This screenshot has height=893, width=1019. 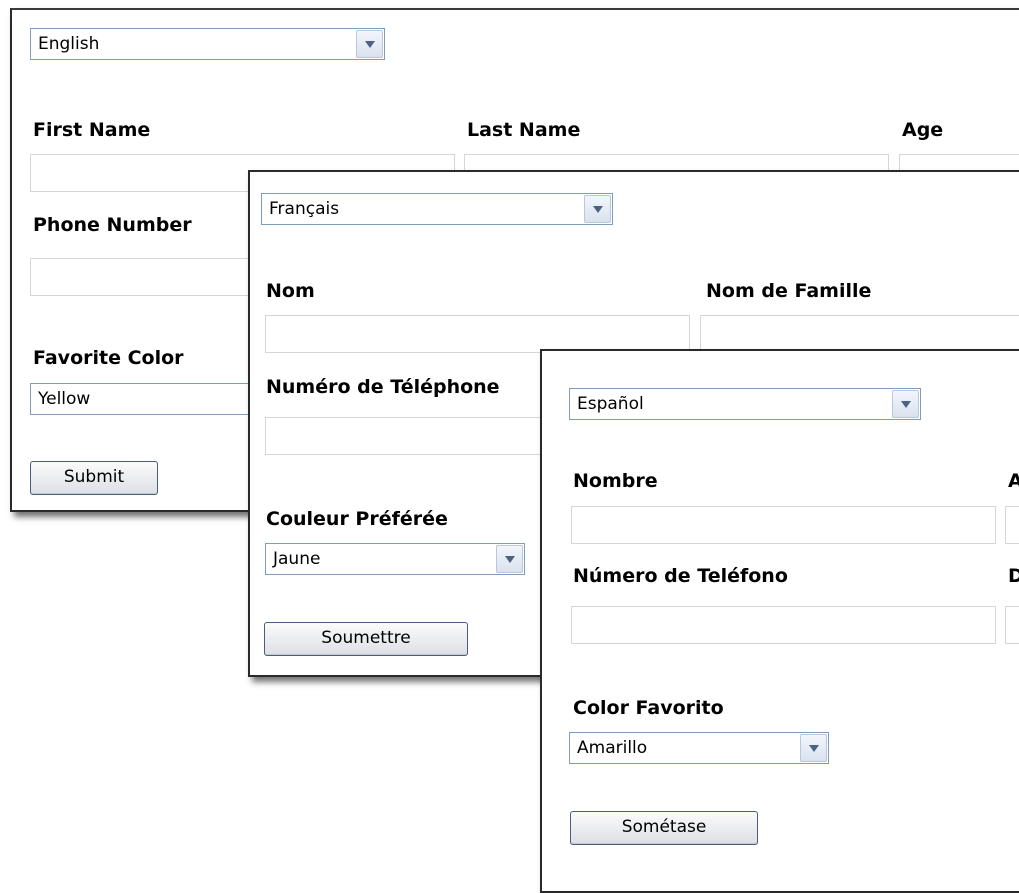 I want to click on favorite-color-label: Color Favorito, so click(x=648, y=708).